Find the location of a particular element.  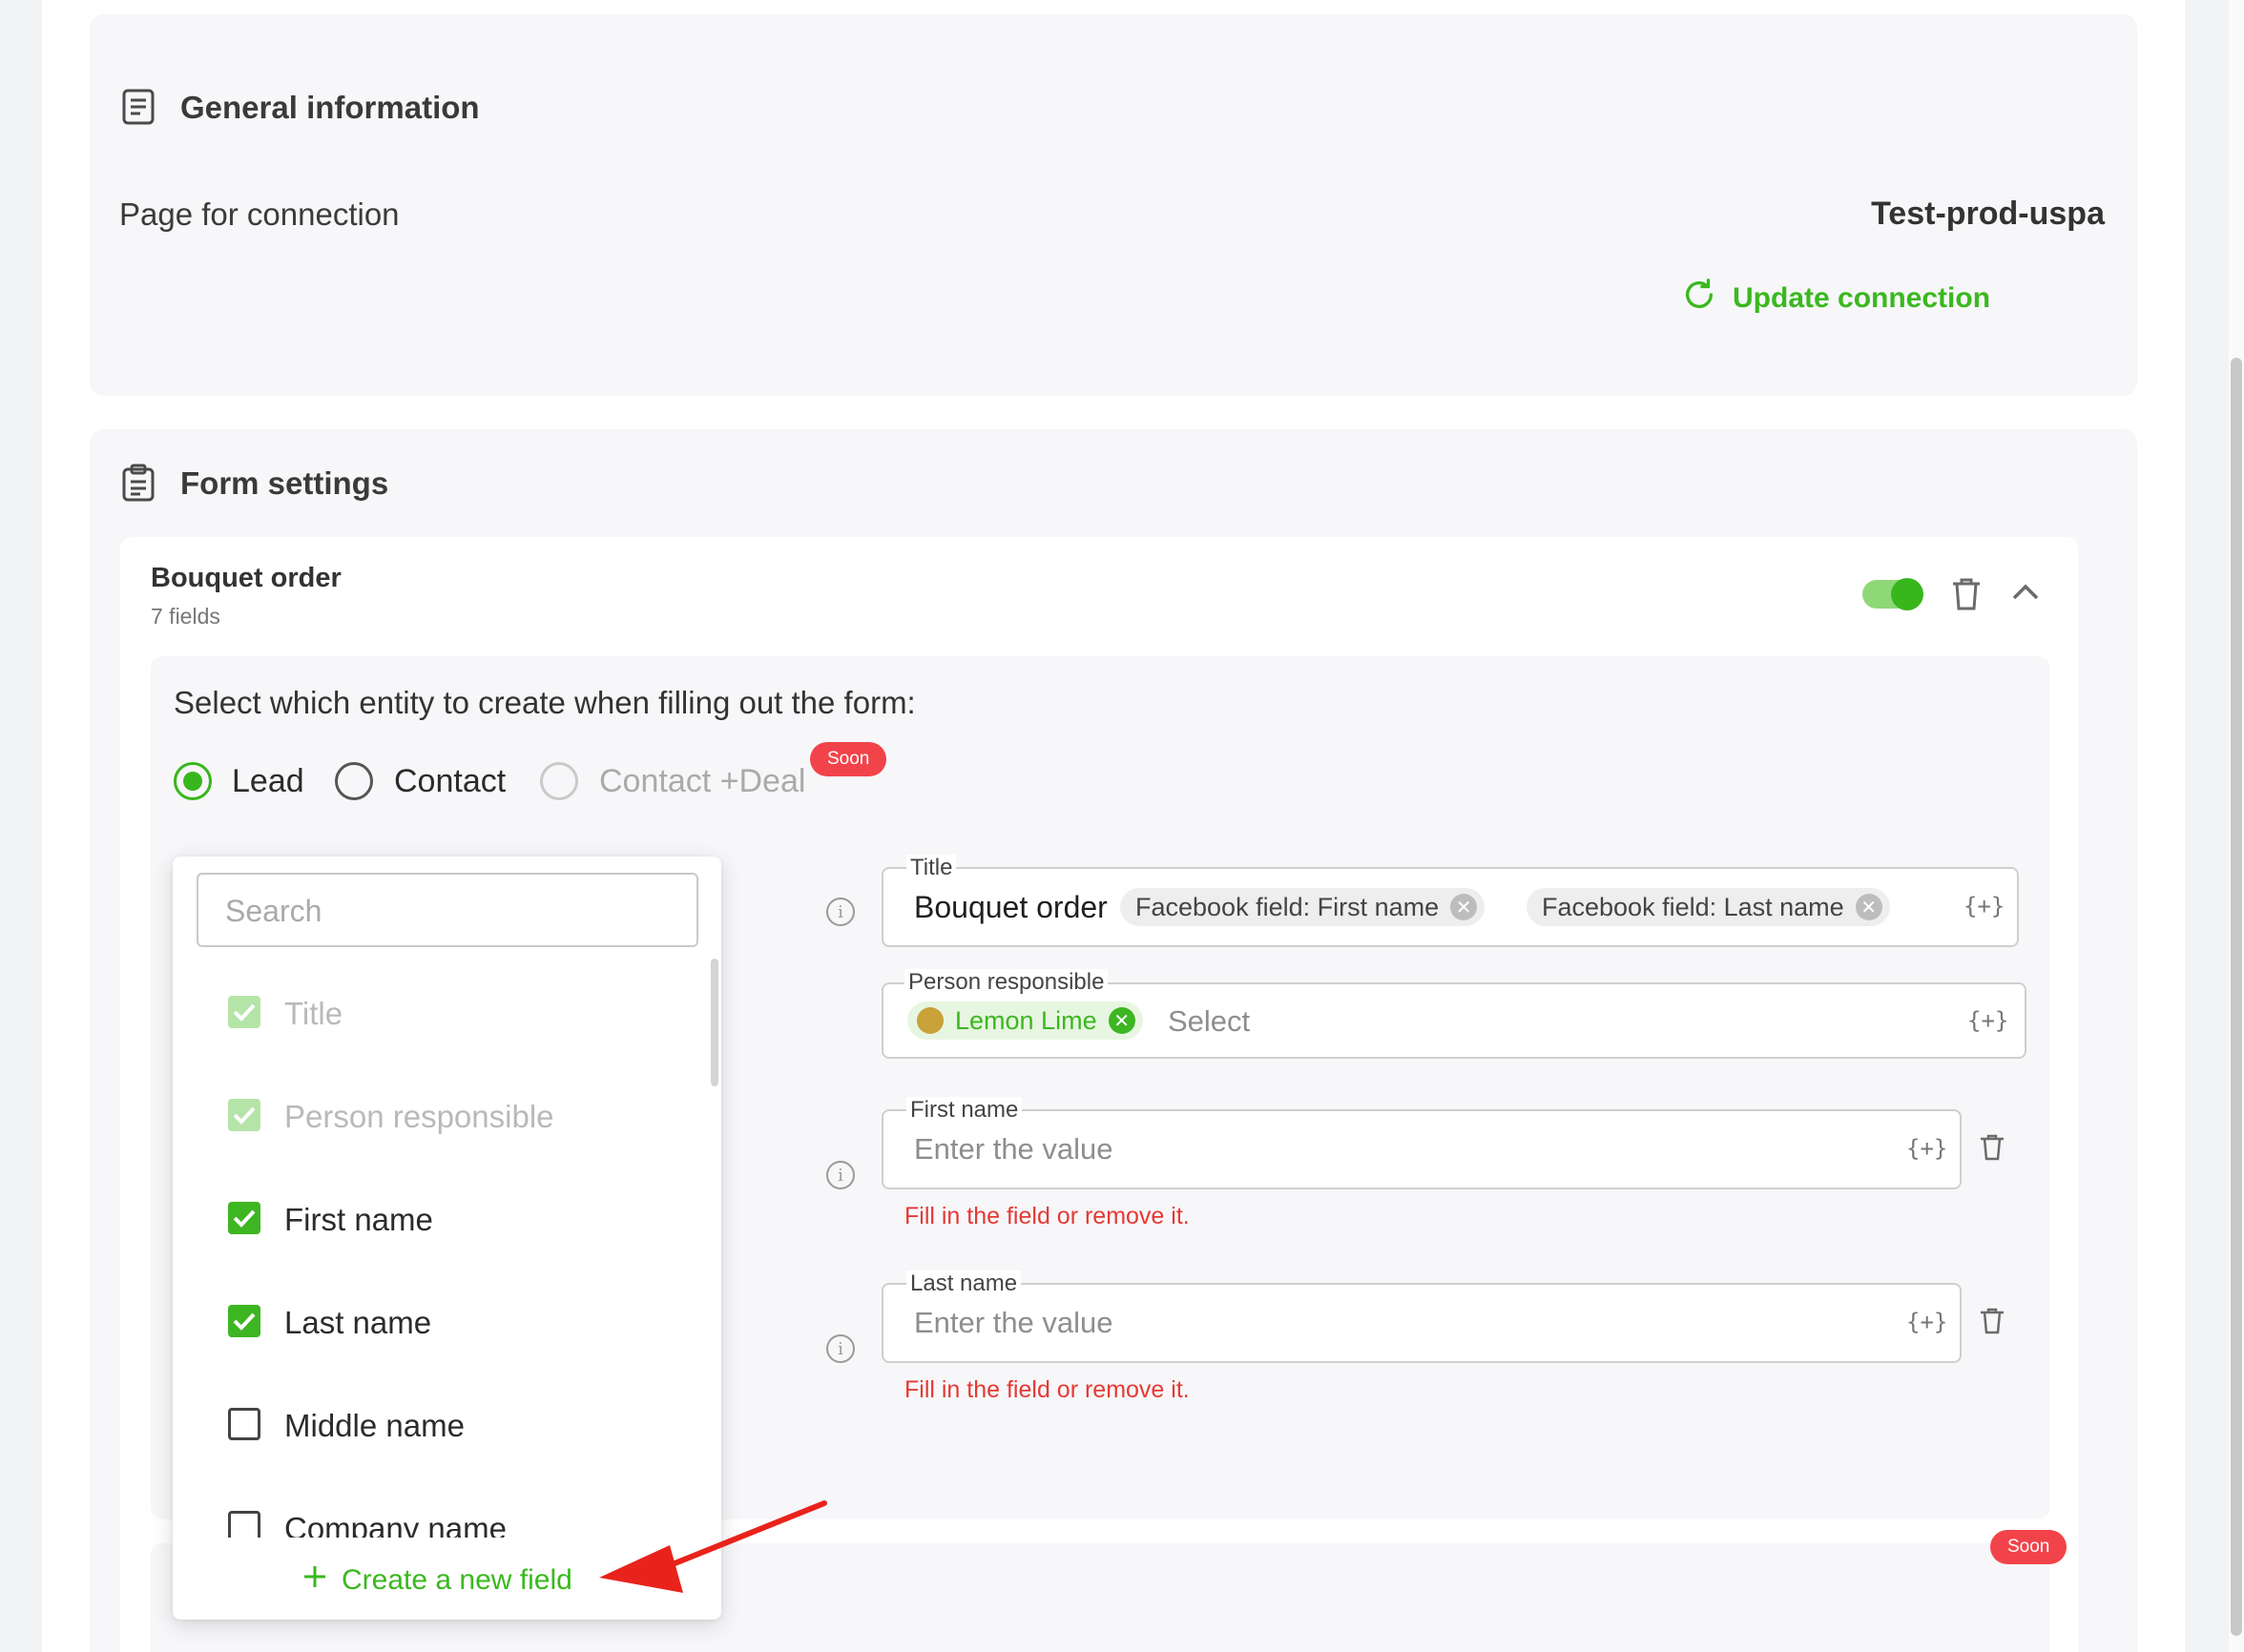

form-field-count: 7 fields is located at coordinates (185, 616).